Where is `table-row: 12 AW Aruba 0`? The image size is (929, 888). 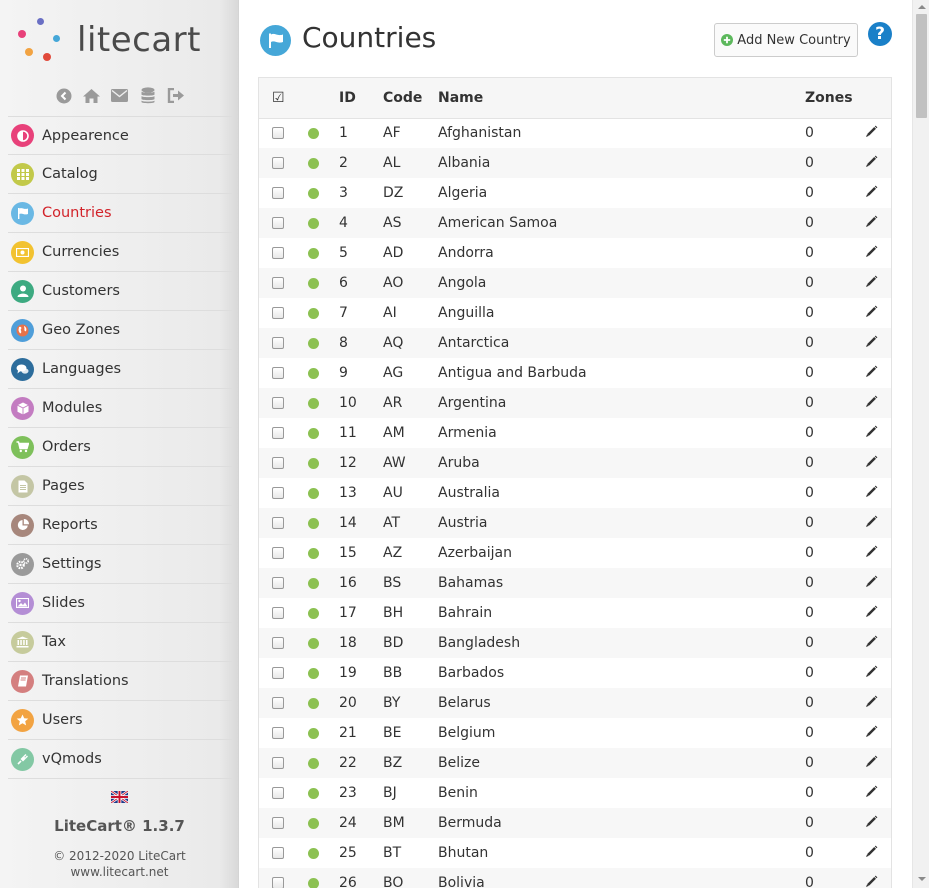
table-row: 12 AW Aruba 0 is located at coordinates (575, 463).